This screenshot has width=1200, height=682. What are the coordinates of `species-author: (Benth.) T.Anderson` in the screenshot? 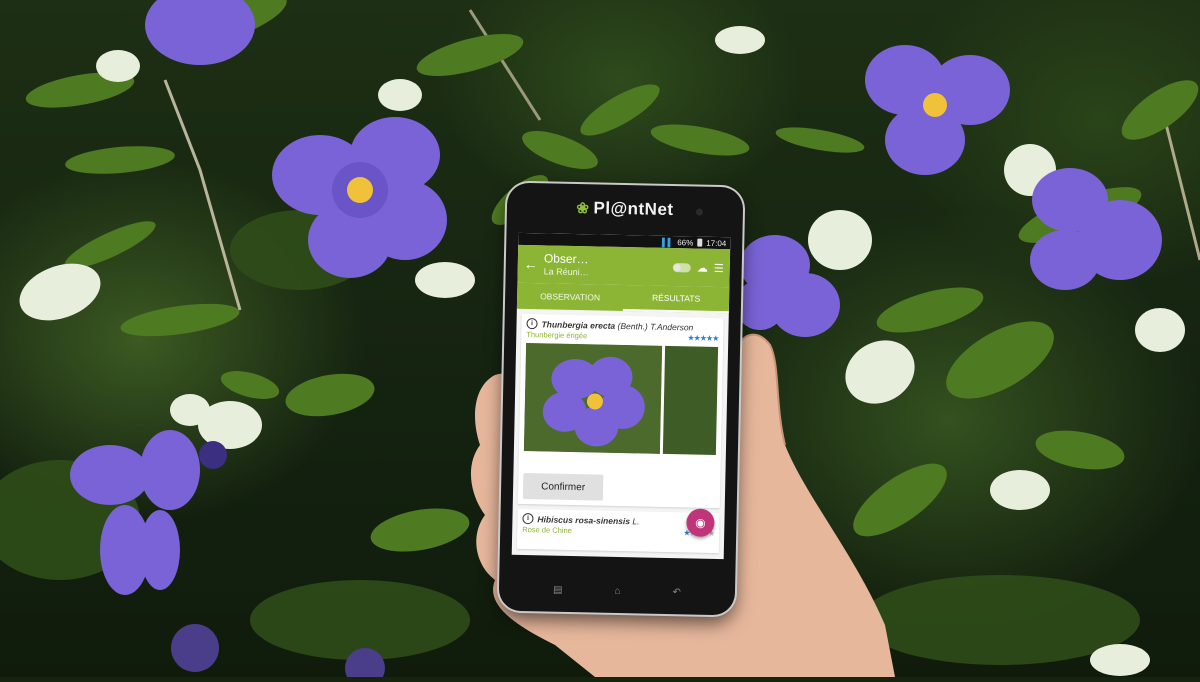 It's located at (655, 326).